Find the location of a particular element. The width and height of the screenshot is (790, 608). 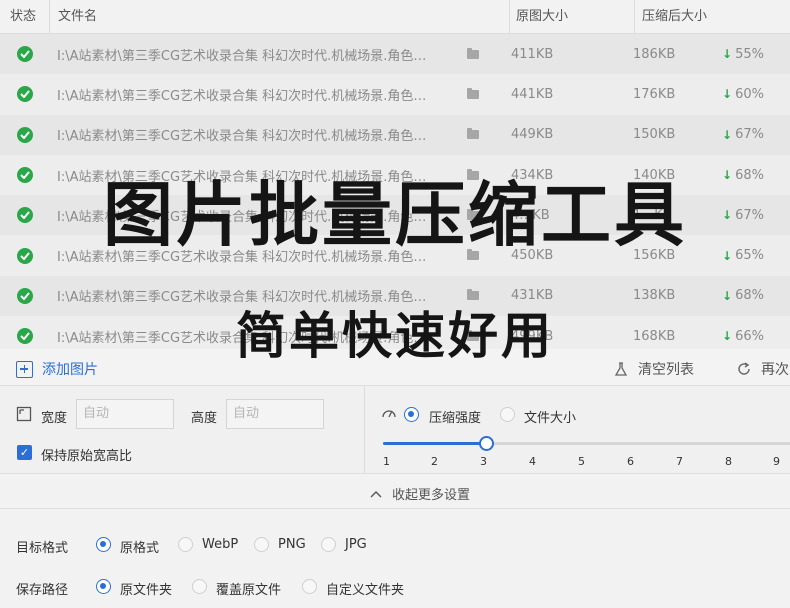

filesize-label: 文件大小 is located at coordinates (550, 418).